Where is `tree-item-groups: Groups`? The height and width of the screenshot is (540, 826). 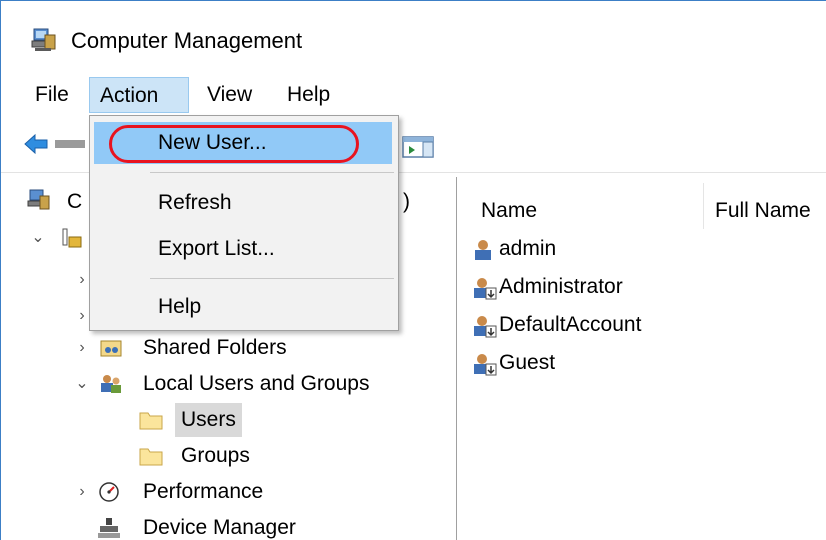 tree-item-groups: Groups is located at coordinates (209, 456).